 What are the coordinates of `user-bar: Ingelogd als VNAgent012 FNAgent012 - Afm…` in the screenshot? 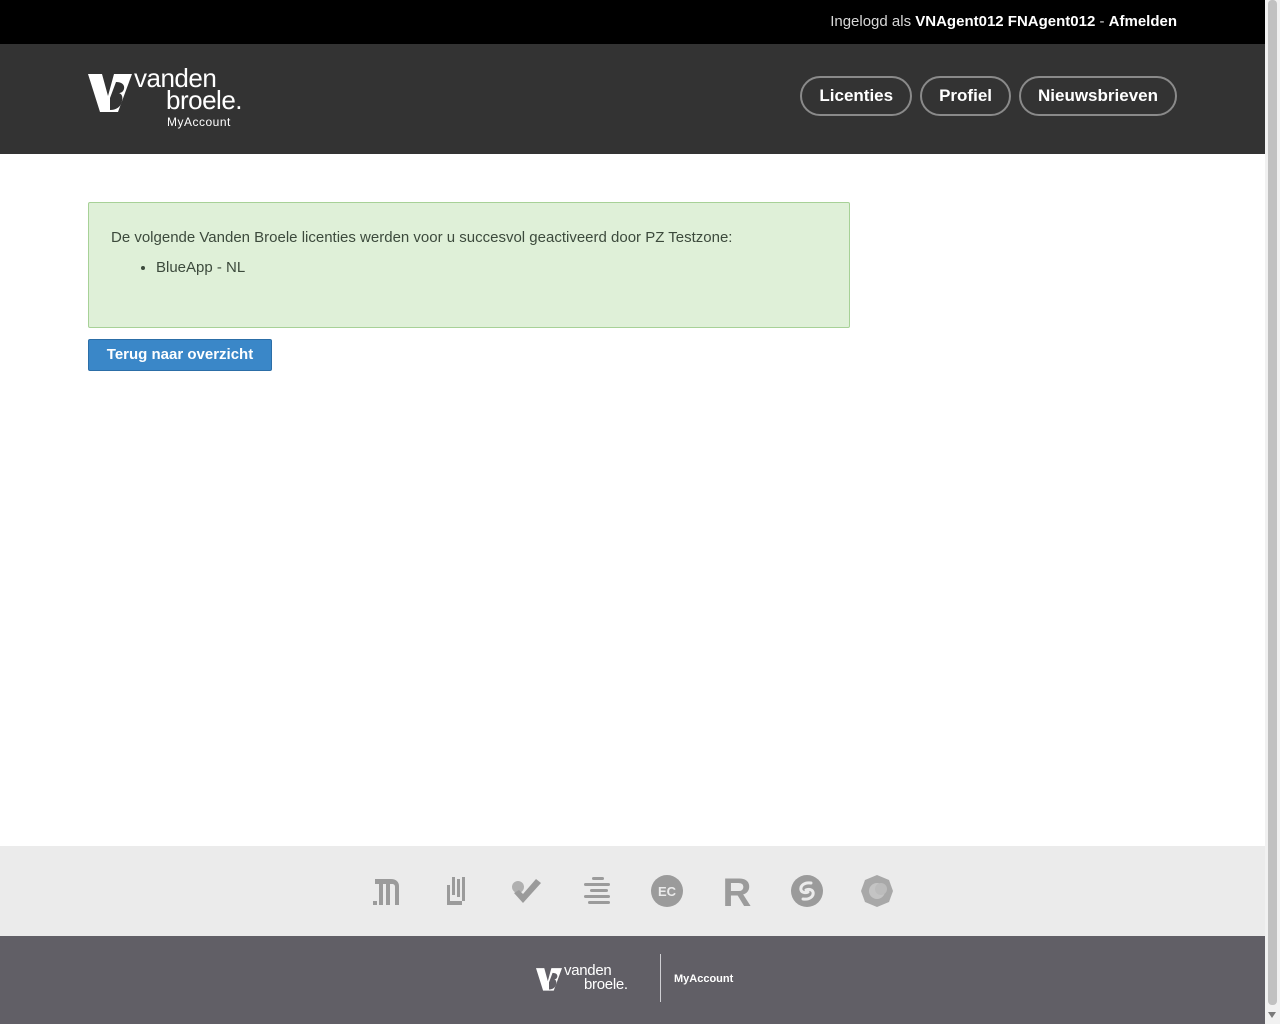 It's located at (632, 22).